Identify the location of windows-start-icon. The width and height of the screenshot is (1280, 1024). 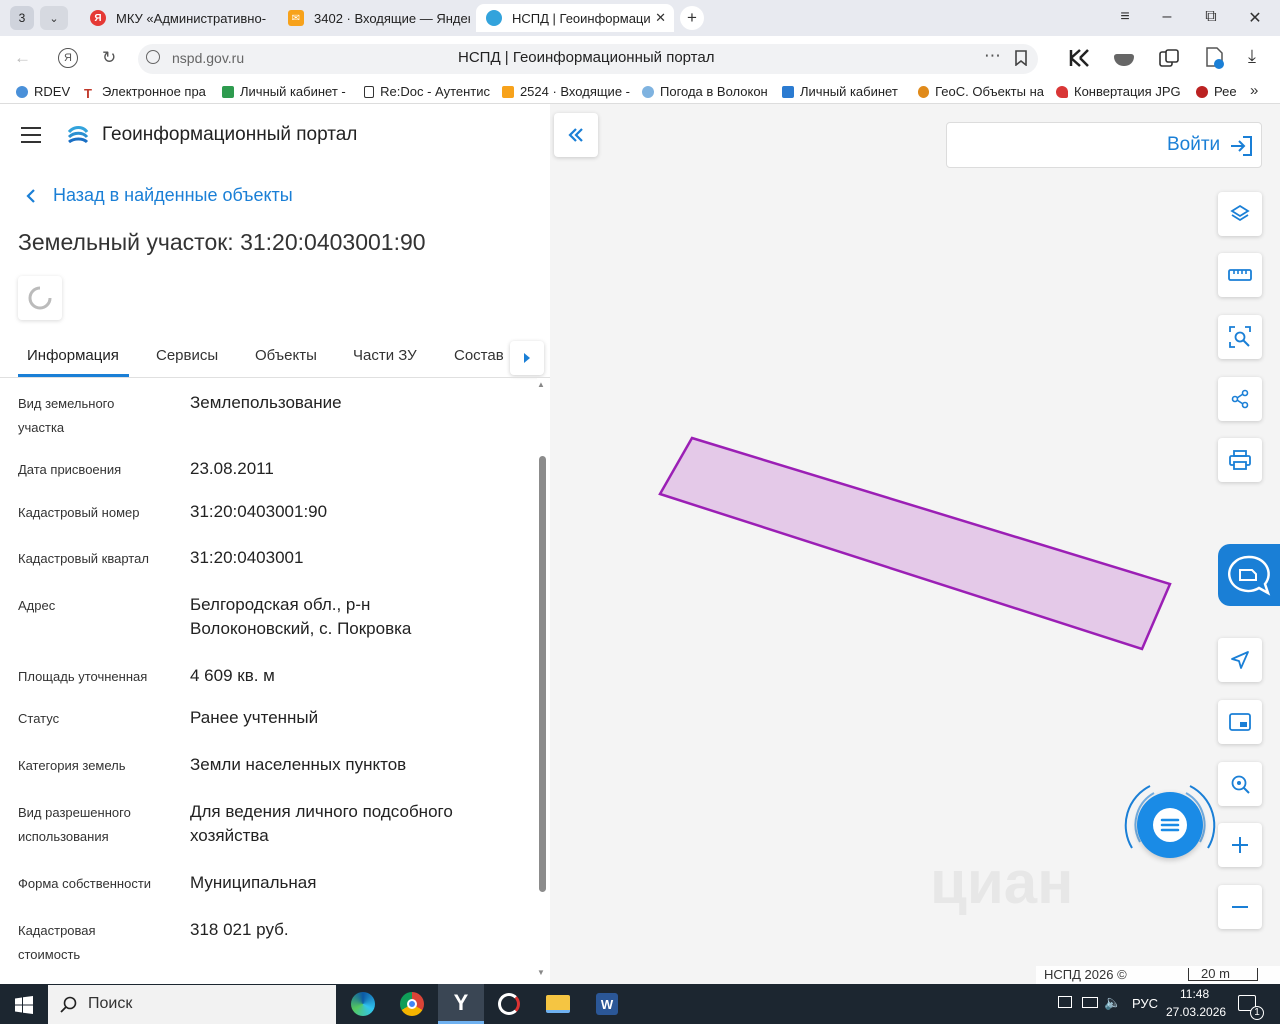
(24, 1005).